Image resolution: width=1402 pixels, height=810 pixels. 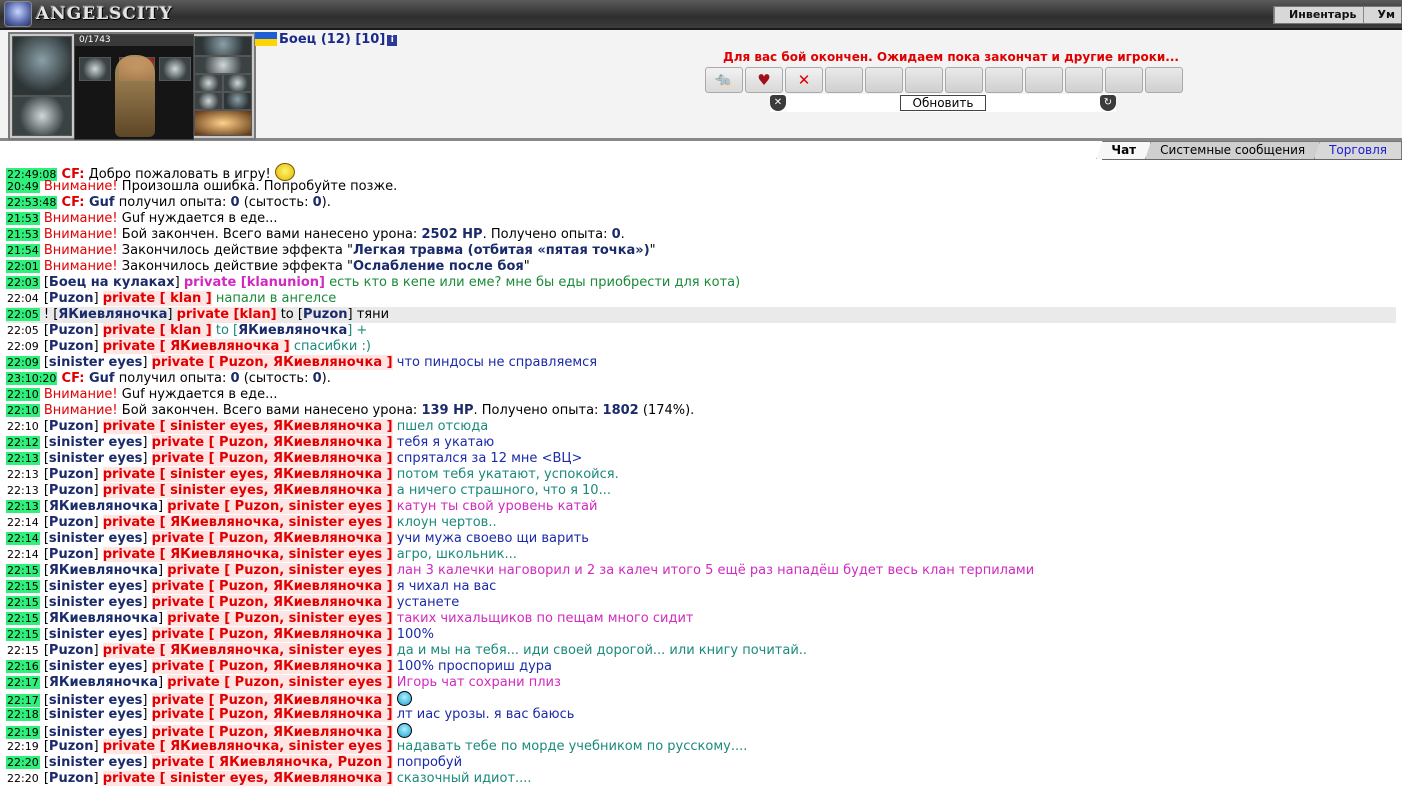 What do you see at coordinates (104, 14) in the screenshot?
I see `logo: ANGELSCITY` at bounding box center [104, 14].